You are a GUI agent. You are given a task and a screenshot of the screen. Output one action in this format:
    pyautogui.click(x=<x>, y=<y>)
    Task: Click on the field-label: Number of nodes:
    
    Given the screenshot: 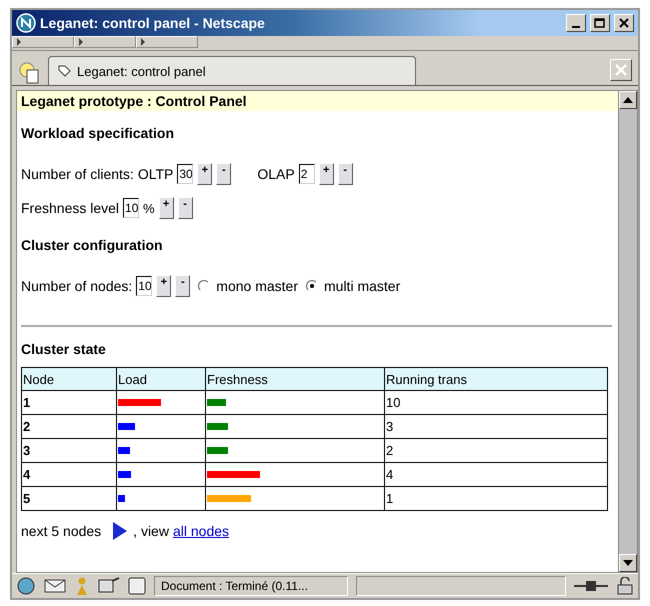 What is the action you would take?
    pyautogui.click(x=76, y=286)
    